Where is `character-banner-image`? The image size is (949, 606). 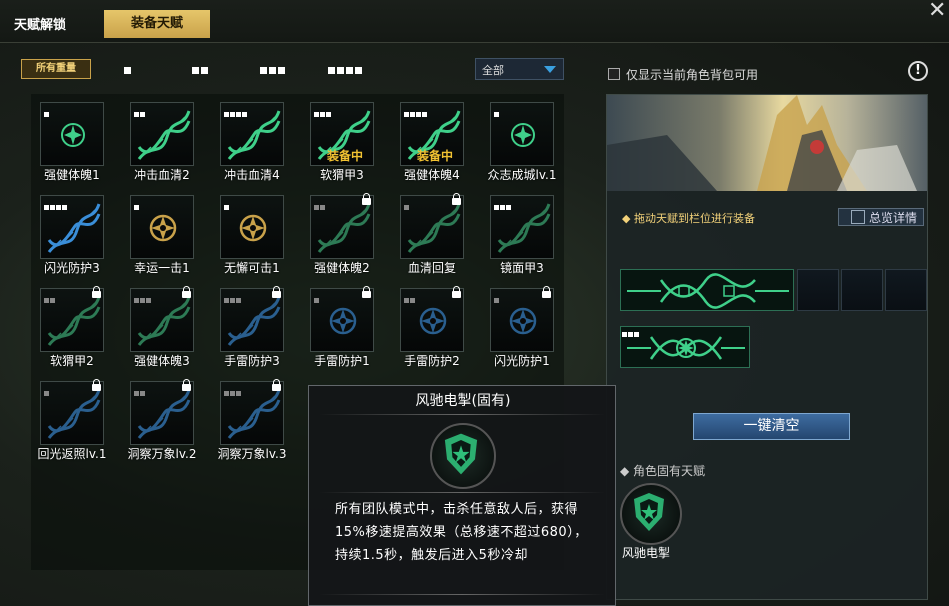
character-banner-image is located at coordinates (767, 143).